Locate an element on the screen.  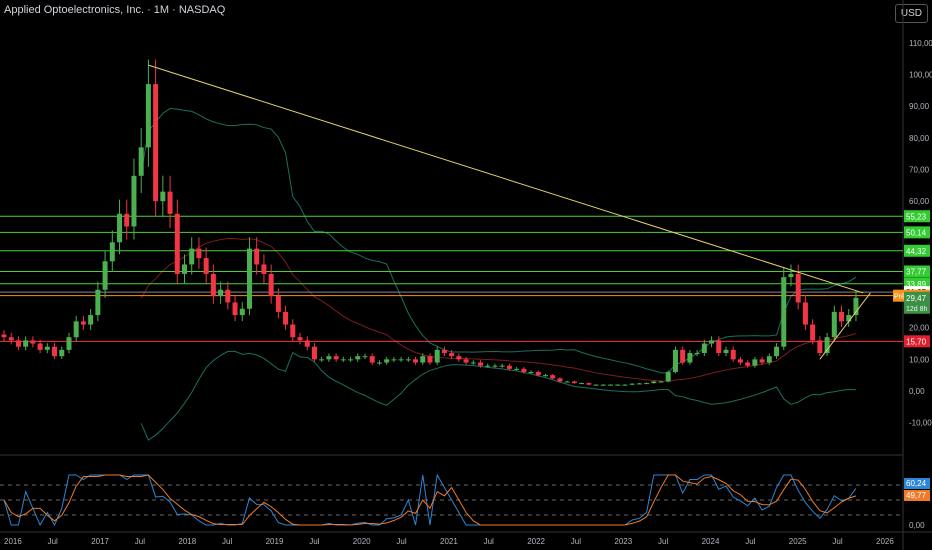
price-level-label: 44,32 is located at coordinates (916, 251).